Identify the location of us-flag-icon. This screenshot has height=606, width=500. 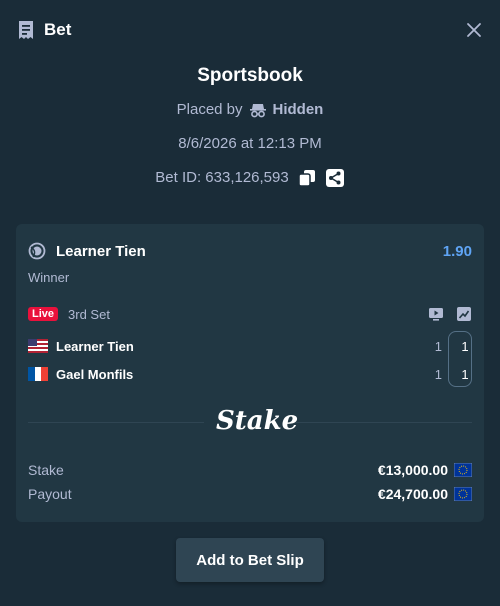
(38, 346).